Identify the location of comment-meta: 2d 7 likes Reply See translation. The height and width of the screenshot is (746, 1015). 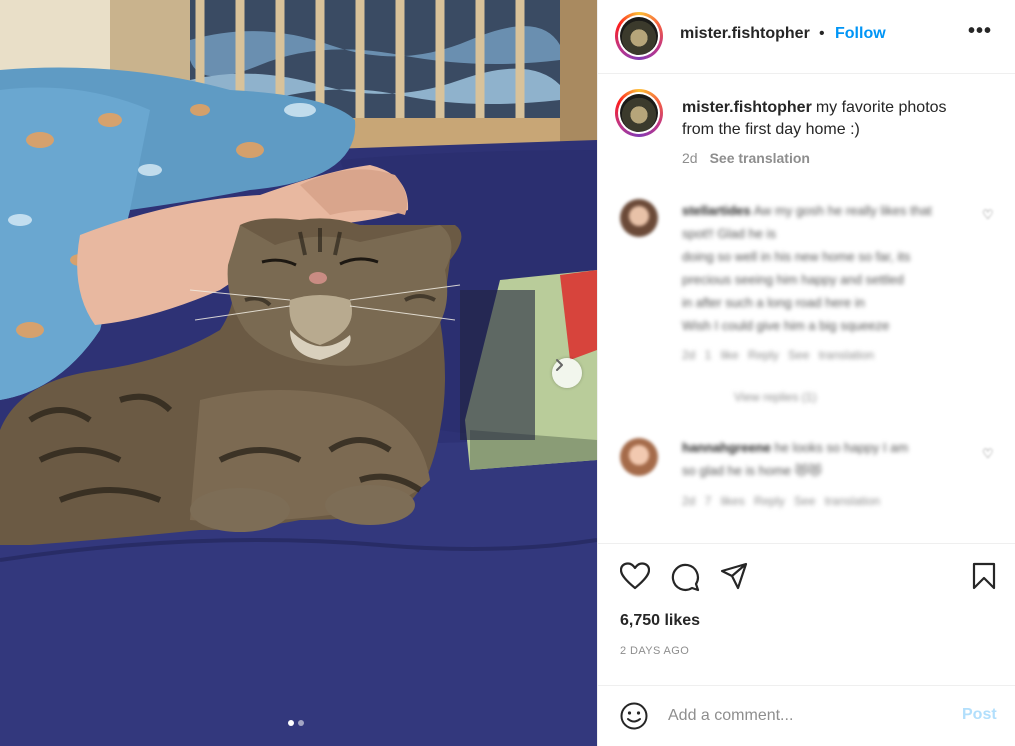
(781, 501).